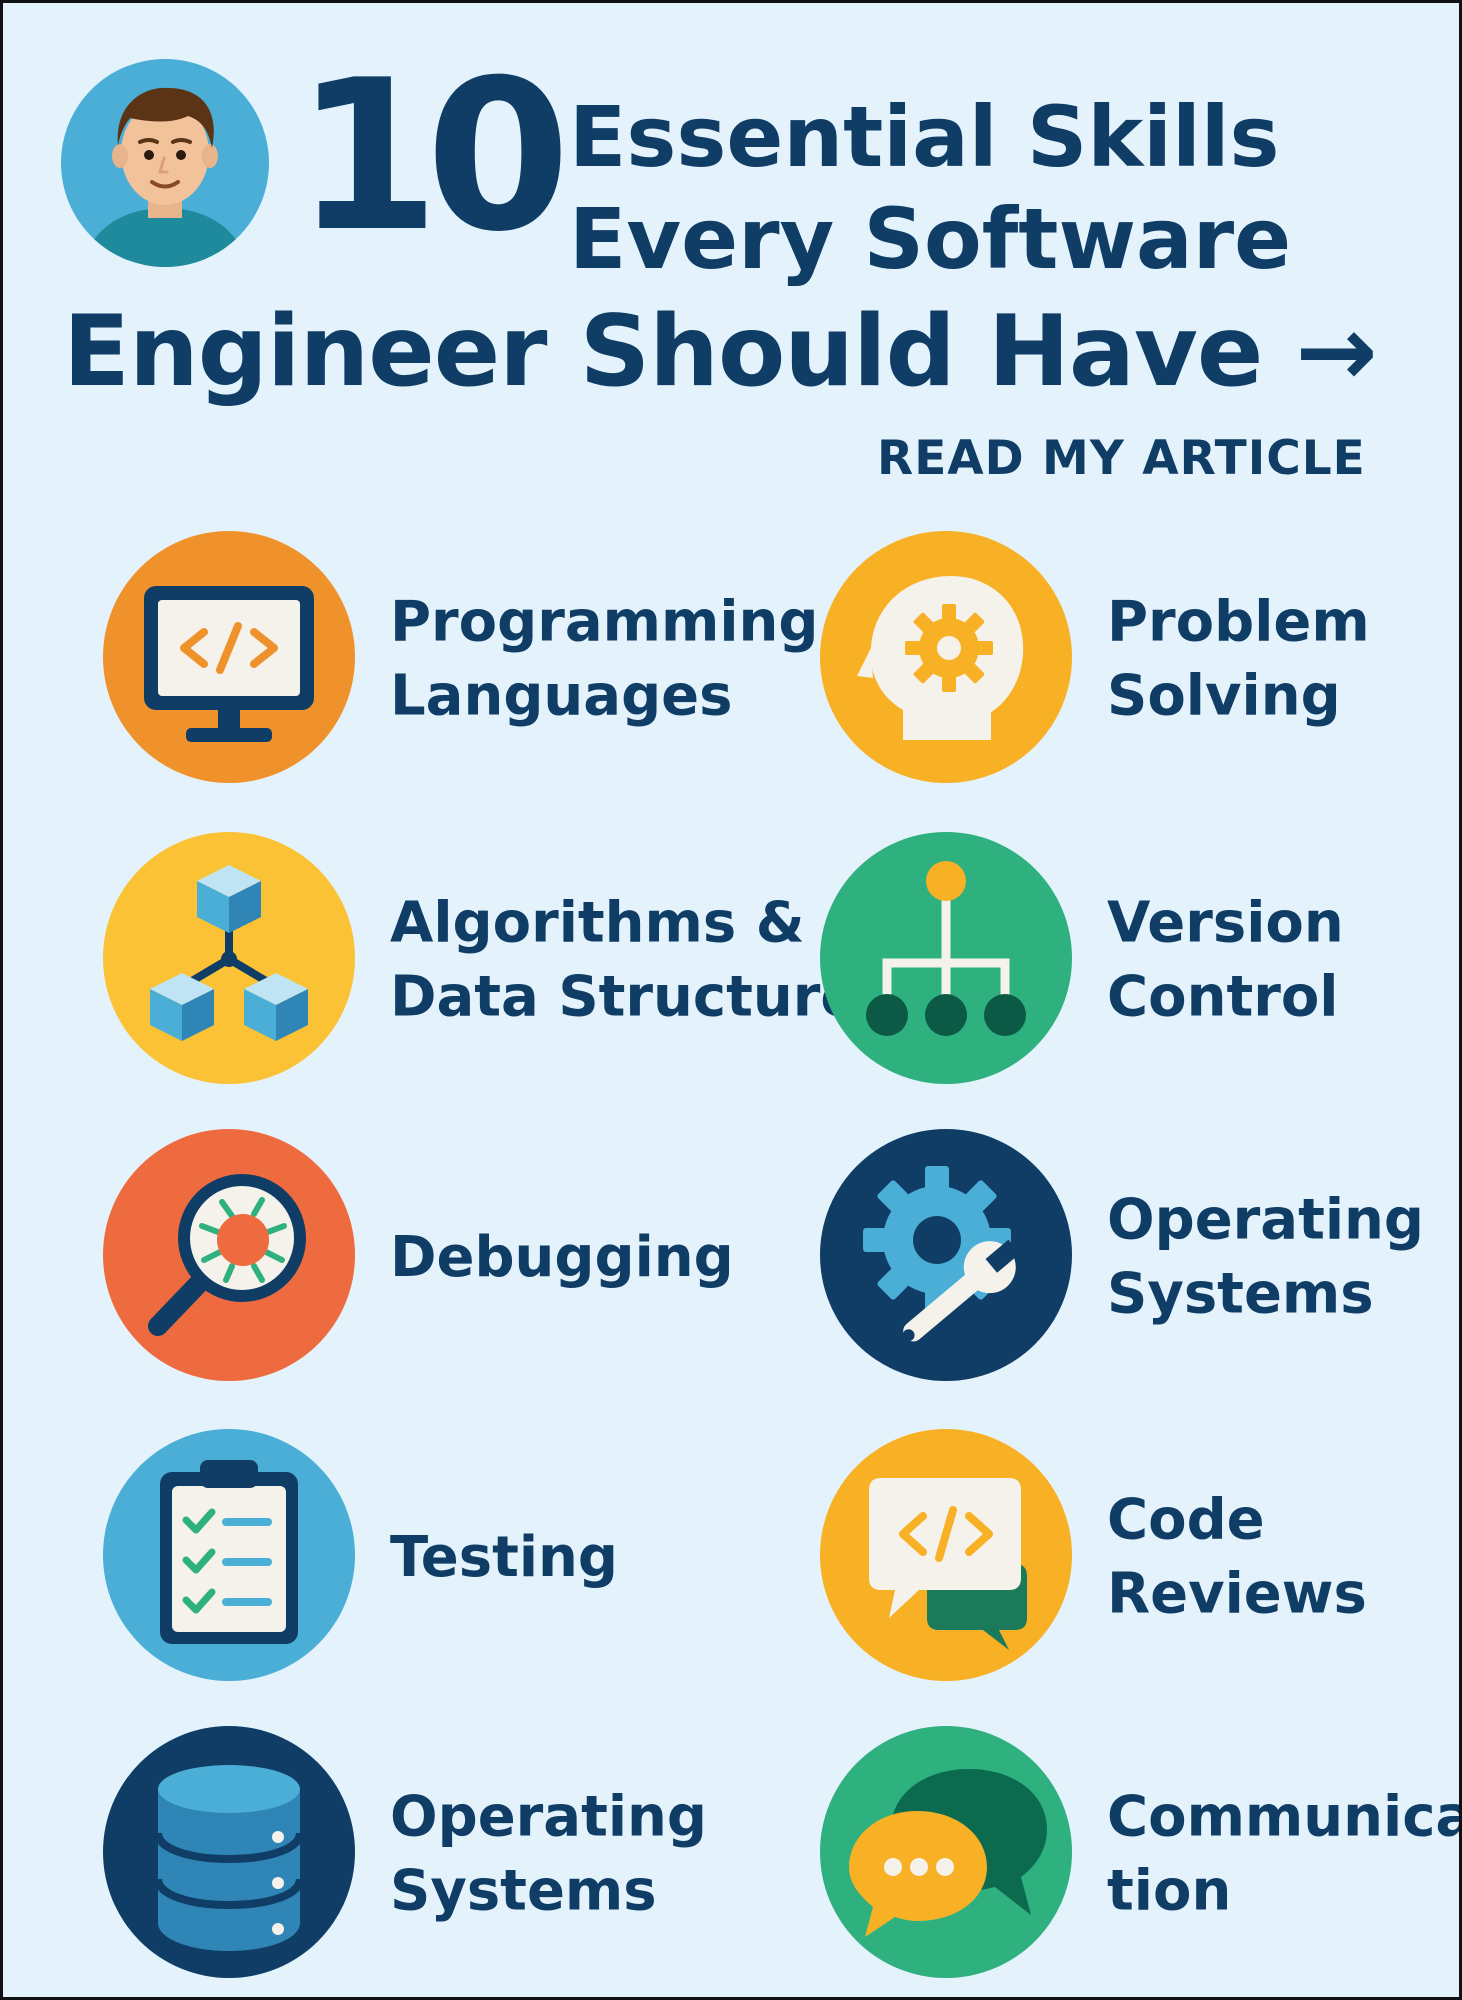 The height and width of the screenshot is (2000, 1462). I want to click on skill-problem-solving: Problem Solving, so click(1129, 660).